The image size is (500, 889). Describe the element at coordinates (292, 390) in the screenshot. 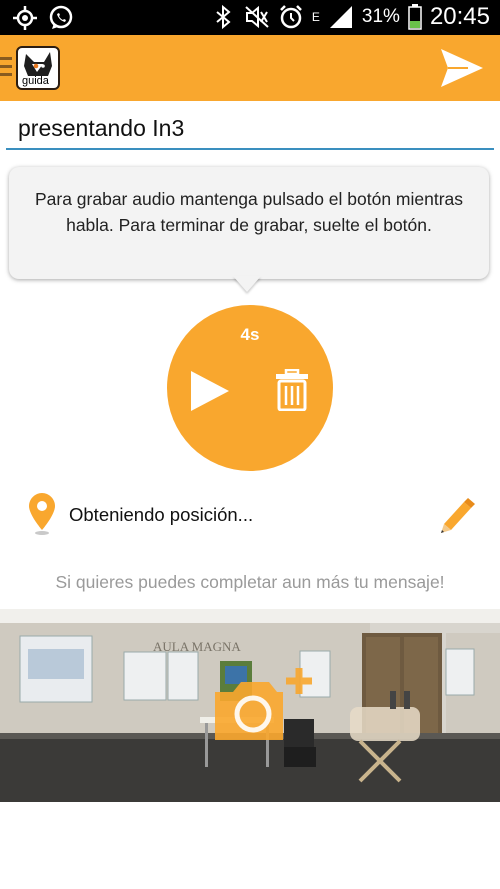

I see `trash-icon` at that location.